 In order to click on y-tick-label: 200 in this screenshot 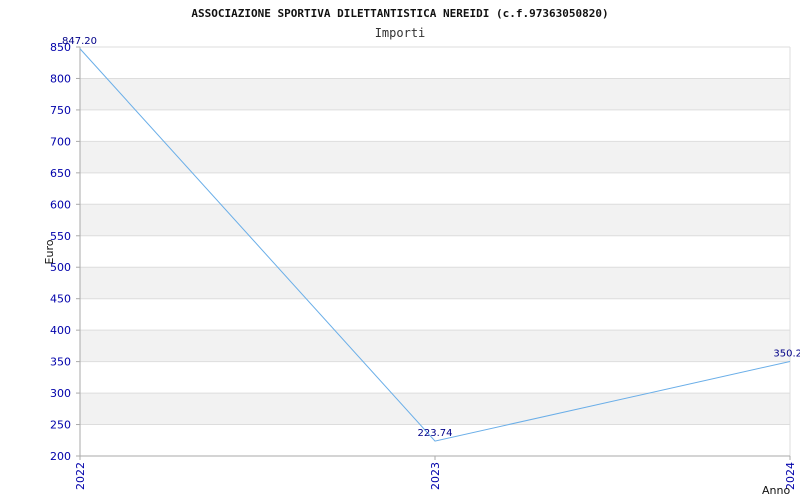, I will do `click(60, 456)`.